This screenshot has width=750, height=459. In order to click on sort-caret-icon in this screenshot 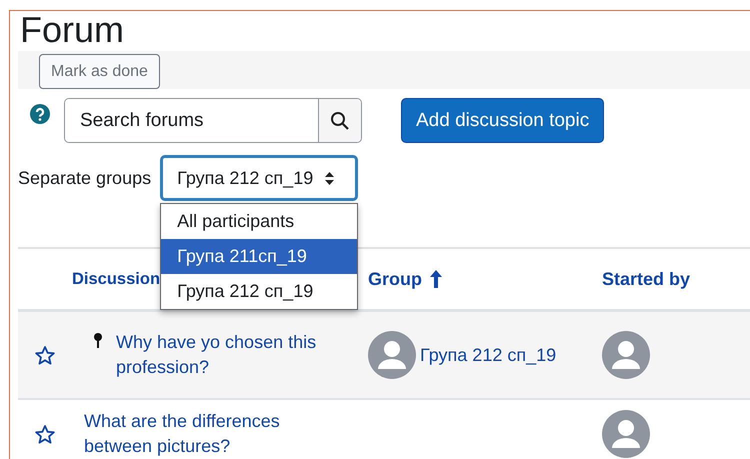, I will do `click(329, 178)`.